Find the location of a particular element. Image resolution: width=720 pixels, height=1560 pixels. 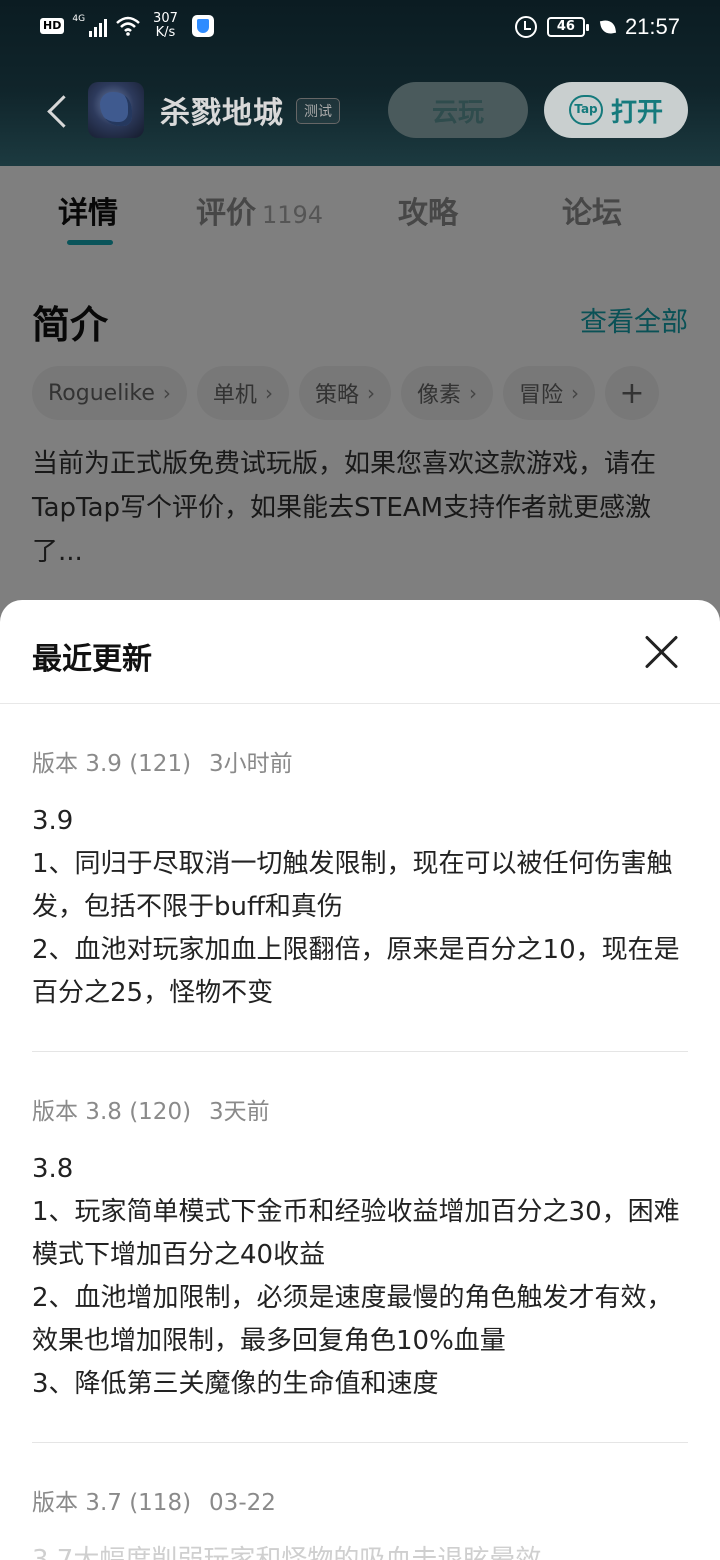

status-time: 21:57 is located at coordinates (652, 26).